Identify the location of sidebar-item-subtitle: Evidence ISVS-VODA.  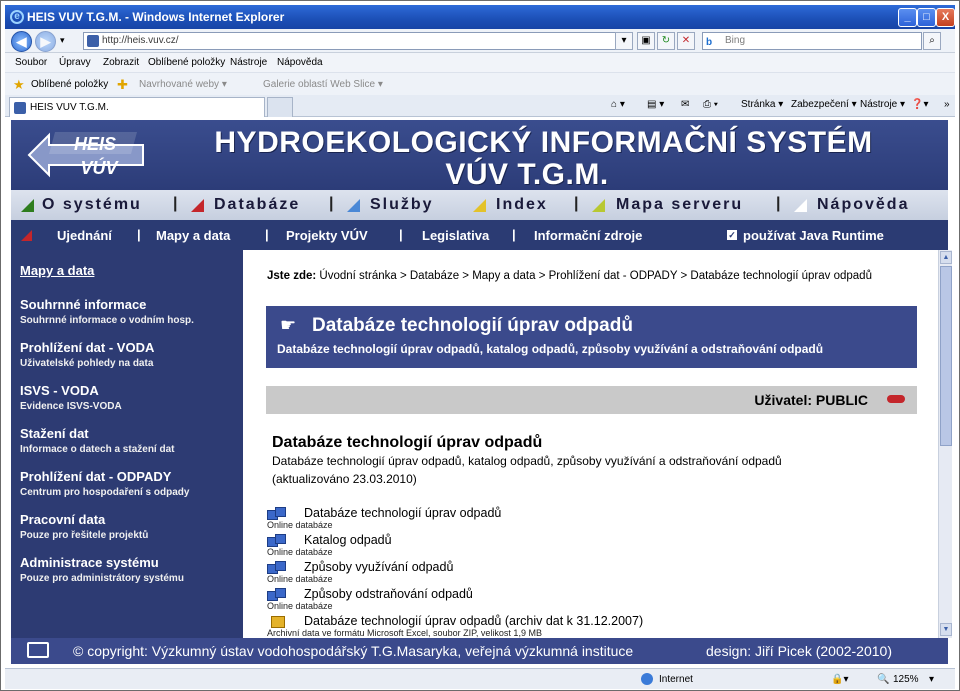
(71, 406).